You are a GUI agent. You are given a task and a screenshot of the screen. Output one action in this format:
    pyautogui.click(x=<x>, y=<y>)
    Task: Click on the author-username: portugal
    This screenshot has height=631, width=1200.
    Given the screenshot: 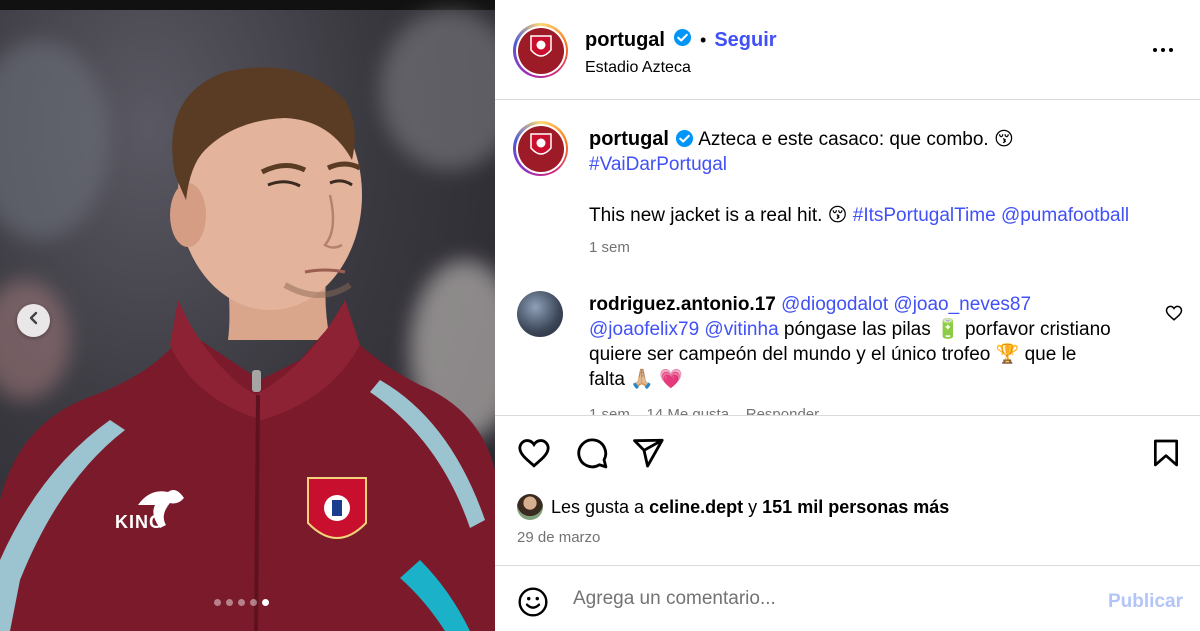 What is the action you would take?
    pyautogui.click(x=625, y=40)
    